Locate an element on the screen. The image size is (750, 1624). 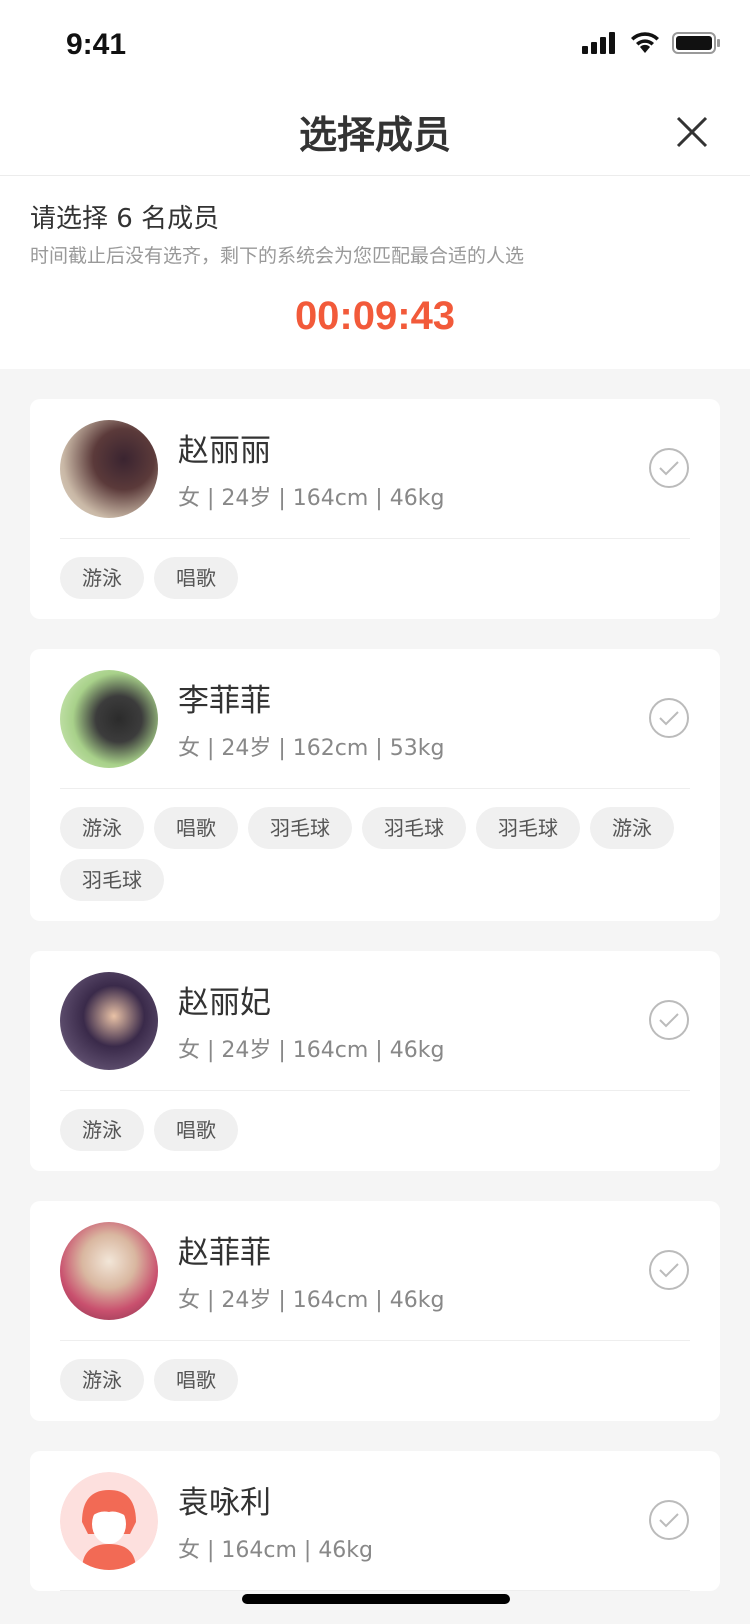
member-info: 李菲菲 女 | 24岁 | 162cm | 53kg is located at coordinates (311, 718).